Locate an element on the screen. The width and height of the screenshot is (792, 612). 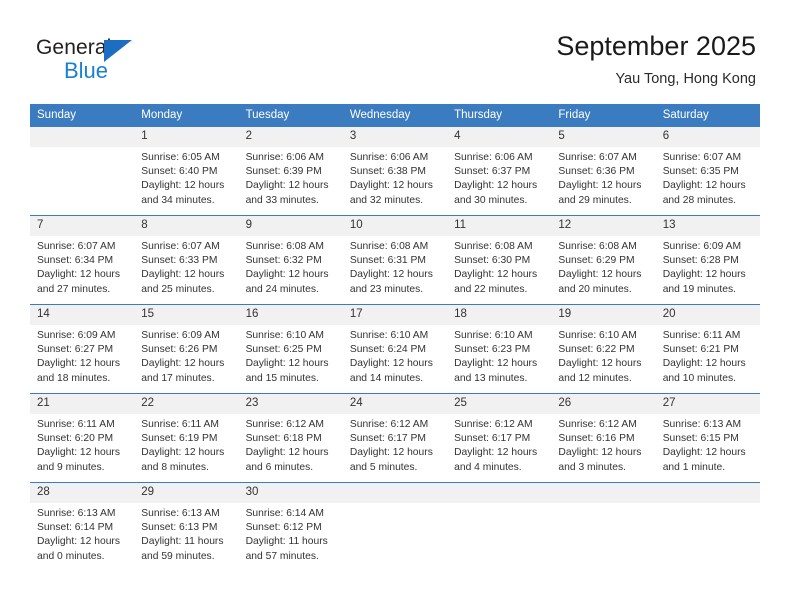
sunset-text: Sunset: 6:39 PM is located at coordinates (283, 172).